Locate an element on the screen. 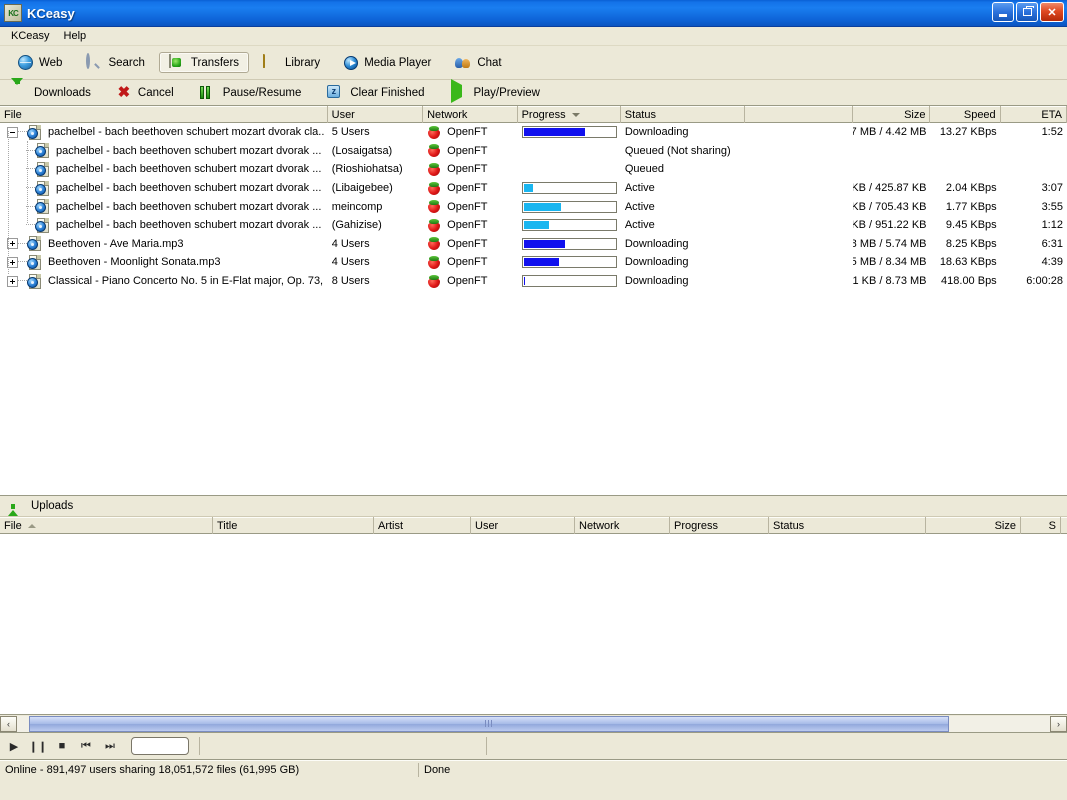 The image size is (1067, 800). horizontal-scrollbar: ‹ › is located at coordinates (533, 724).